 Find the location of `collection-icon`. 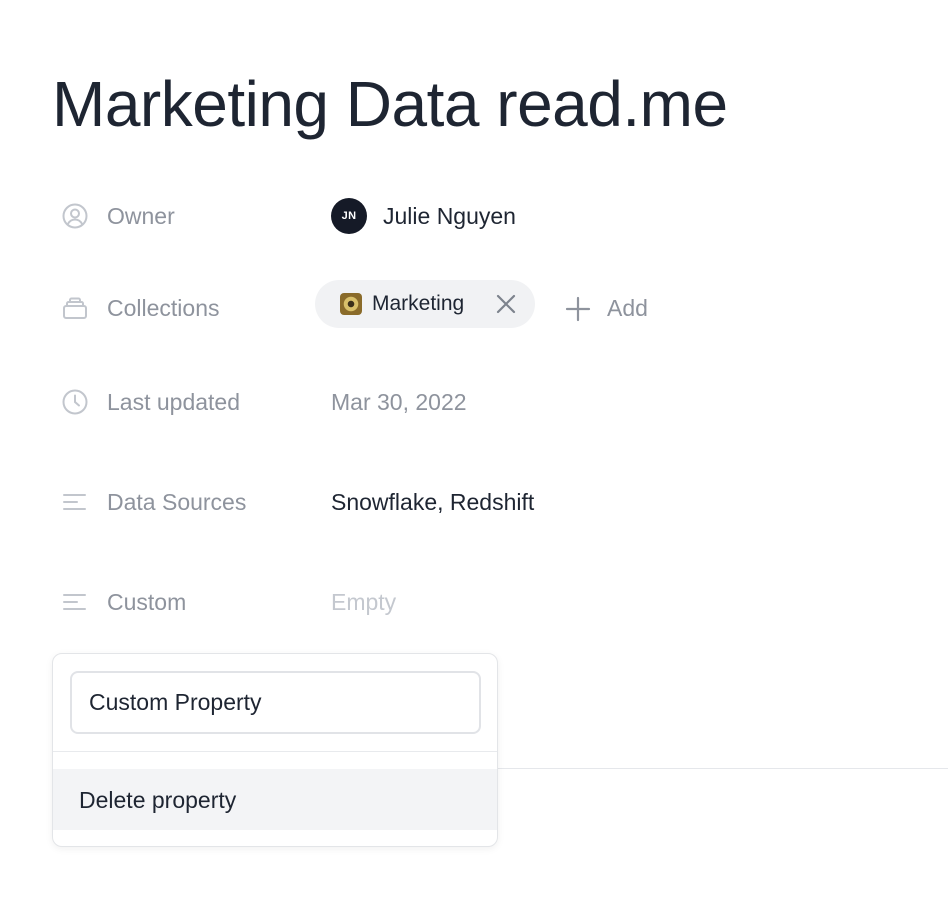

collection-icon is located at coordinates (75, 308).